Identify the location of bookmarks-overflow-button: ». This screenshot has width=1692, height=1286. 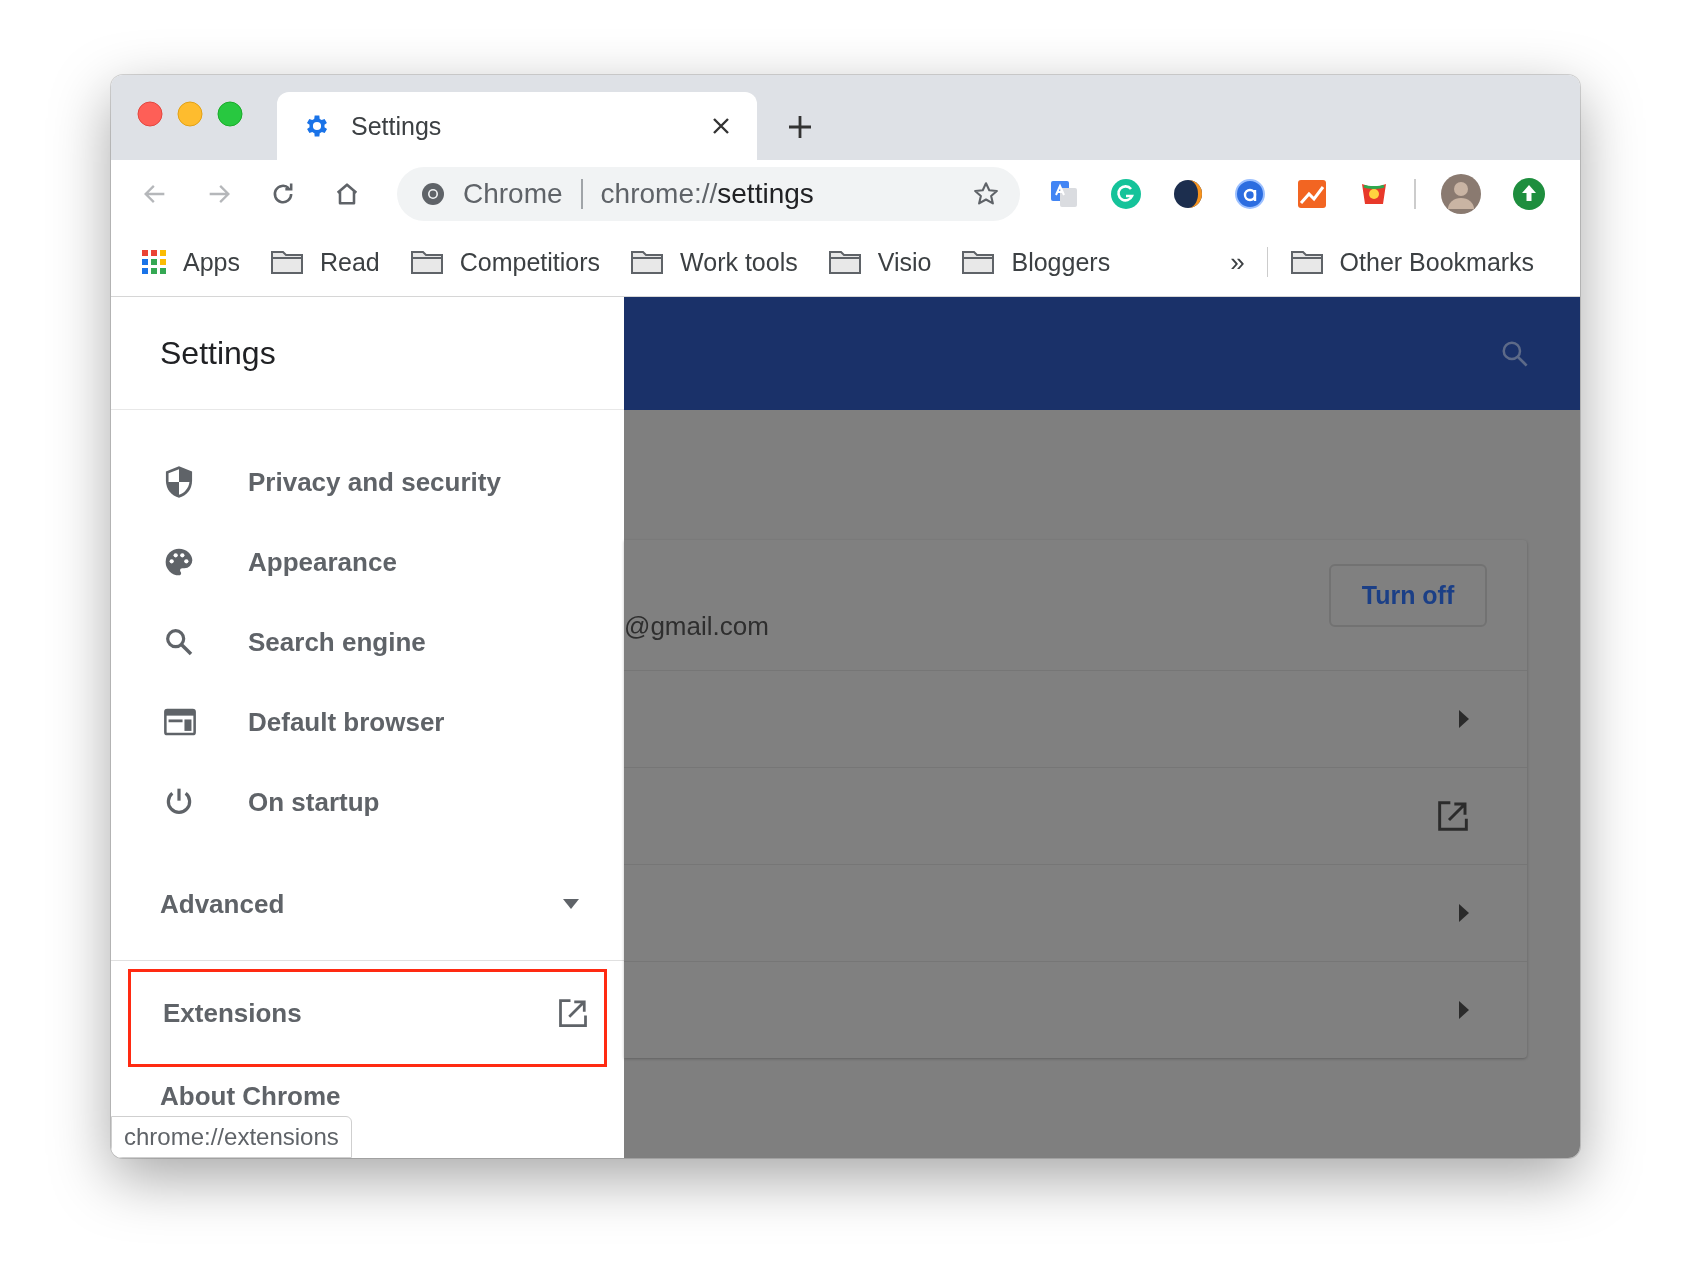
(1237, 262).